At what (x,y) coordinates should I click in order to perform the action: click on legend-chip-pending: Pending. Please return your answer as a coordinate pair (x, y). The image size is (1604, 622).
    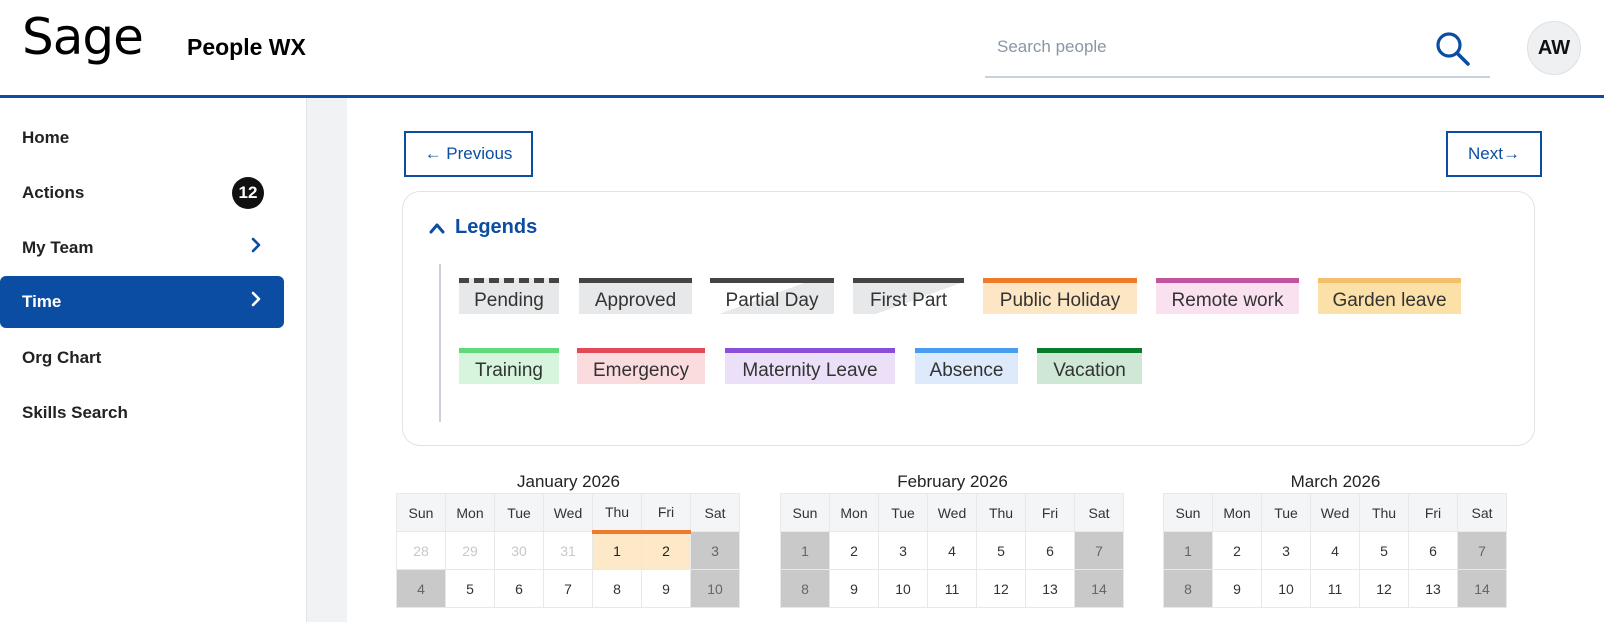
    Looking at the image, I should click on (509, 296).